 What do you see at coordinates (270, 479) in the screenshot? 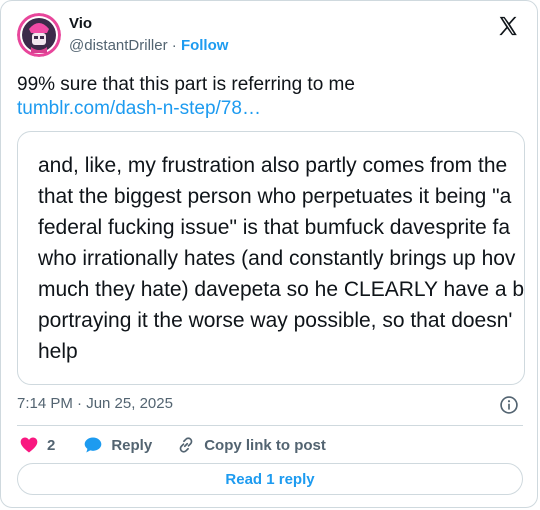
I see `read-replies-button: Read 1 reply` at bounding box center [270, 479].